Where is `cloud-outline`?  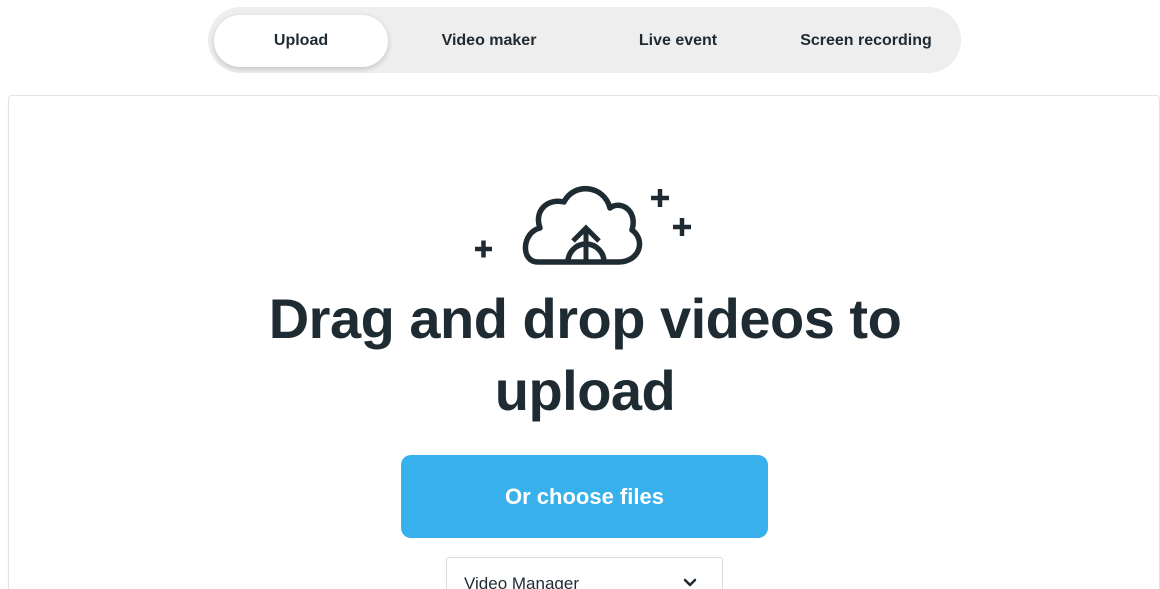 cloud-outline is located at coordinates (582, 225).